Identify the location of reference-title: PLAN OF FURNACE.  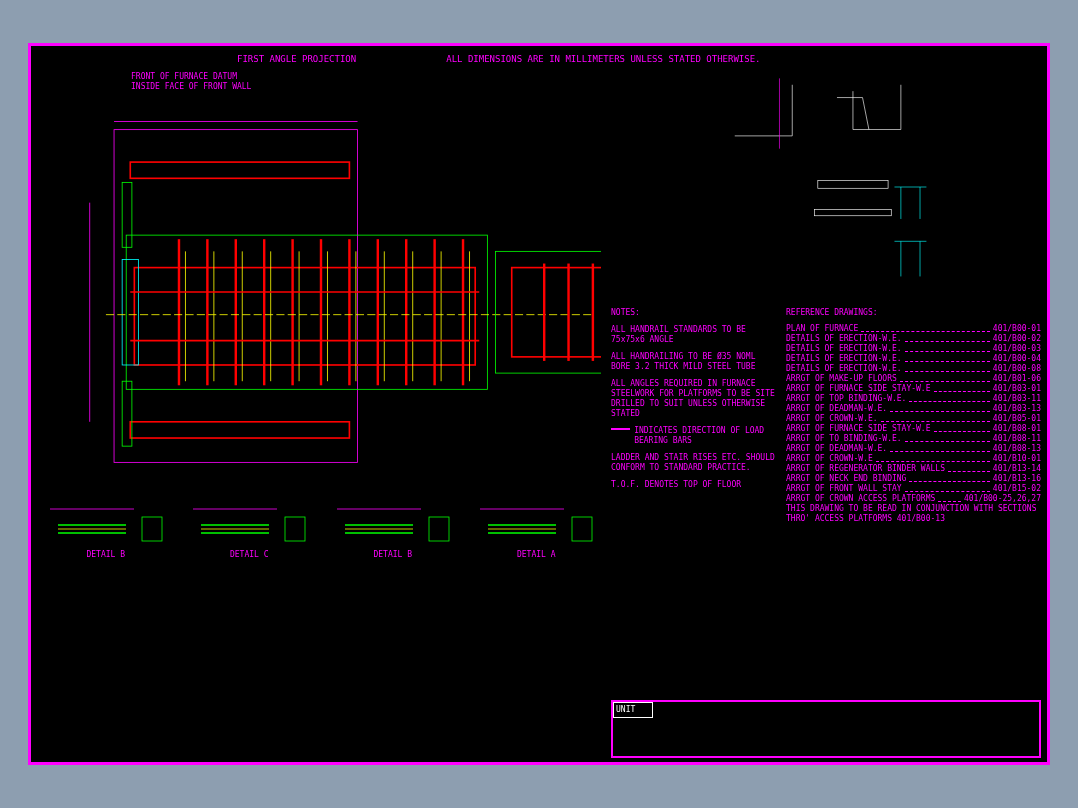
(822, 329).